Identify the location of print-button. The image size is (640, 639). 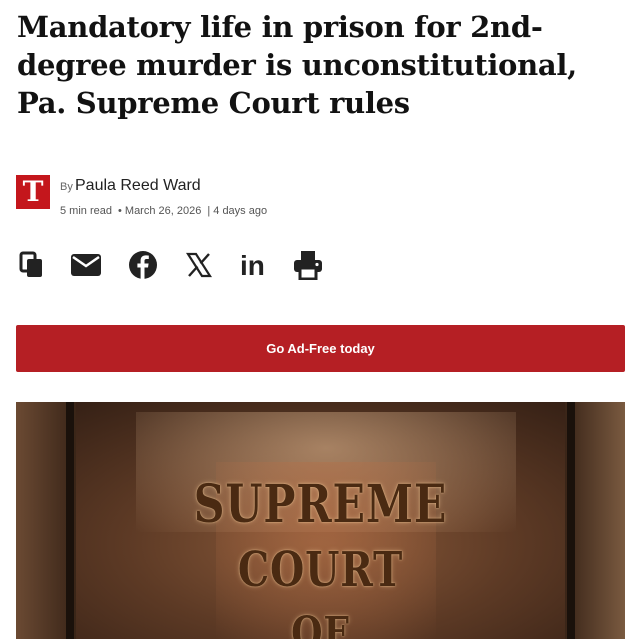
(308, 265).